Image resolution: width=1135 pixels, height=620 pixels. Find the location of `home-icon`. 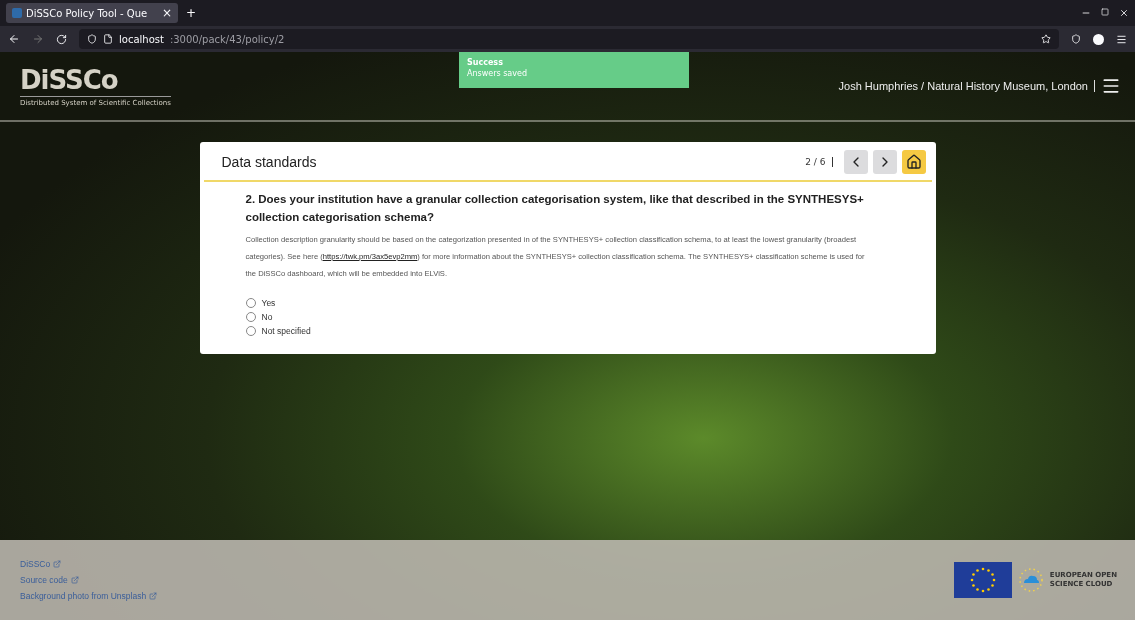

home-icon is located at coordinates (913, 162).